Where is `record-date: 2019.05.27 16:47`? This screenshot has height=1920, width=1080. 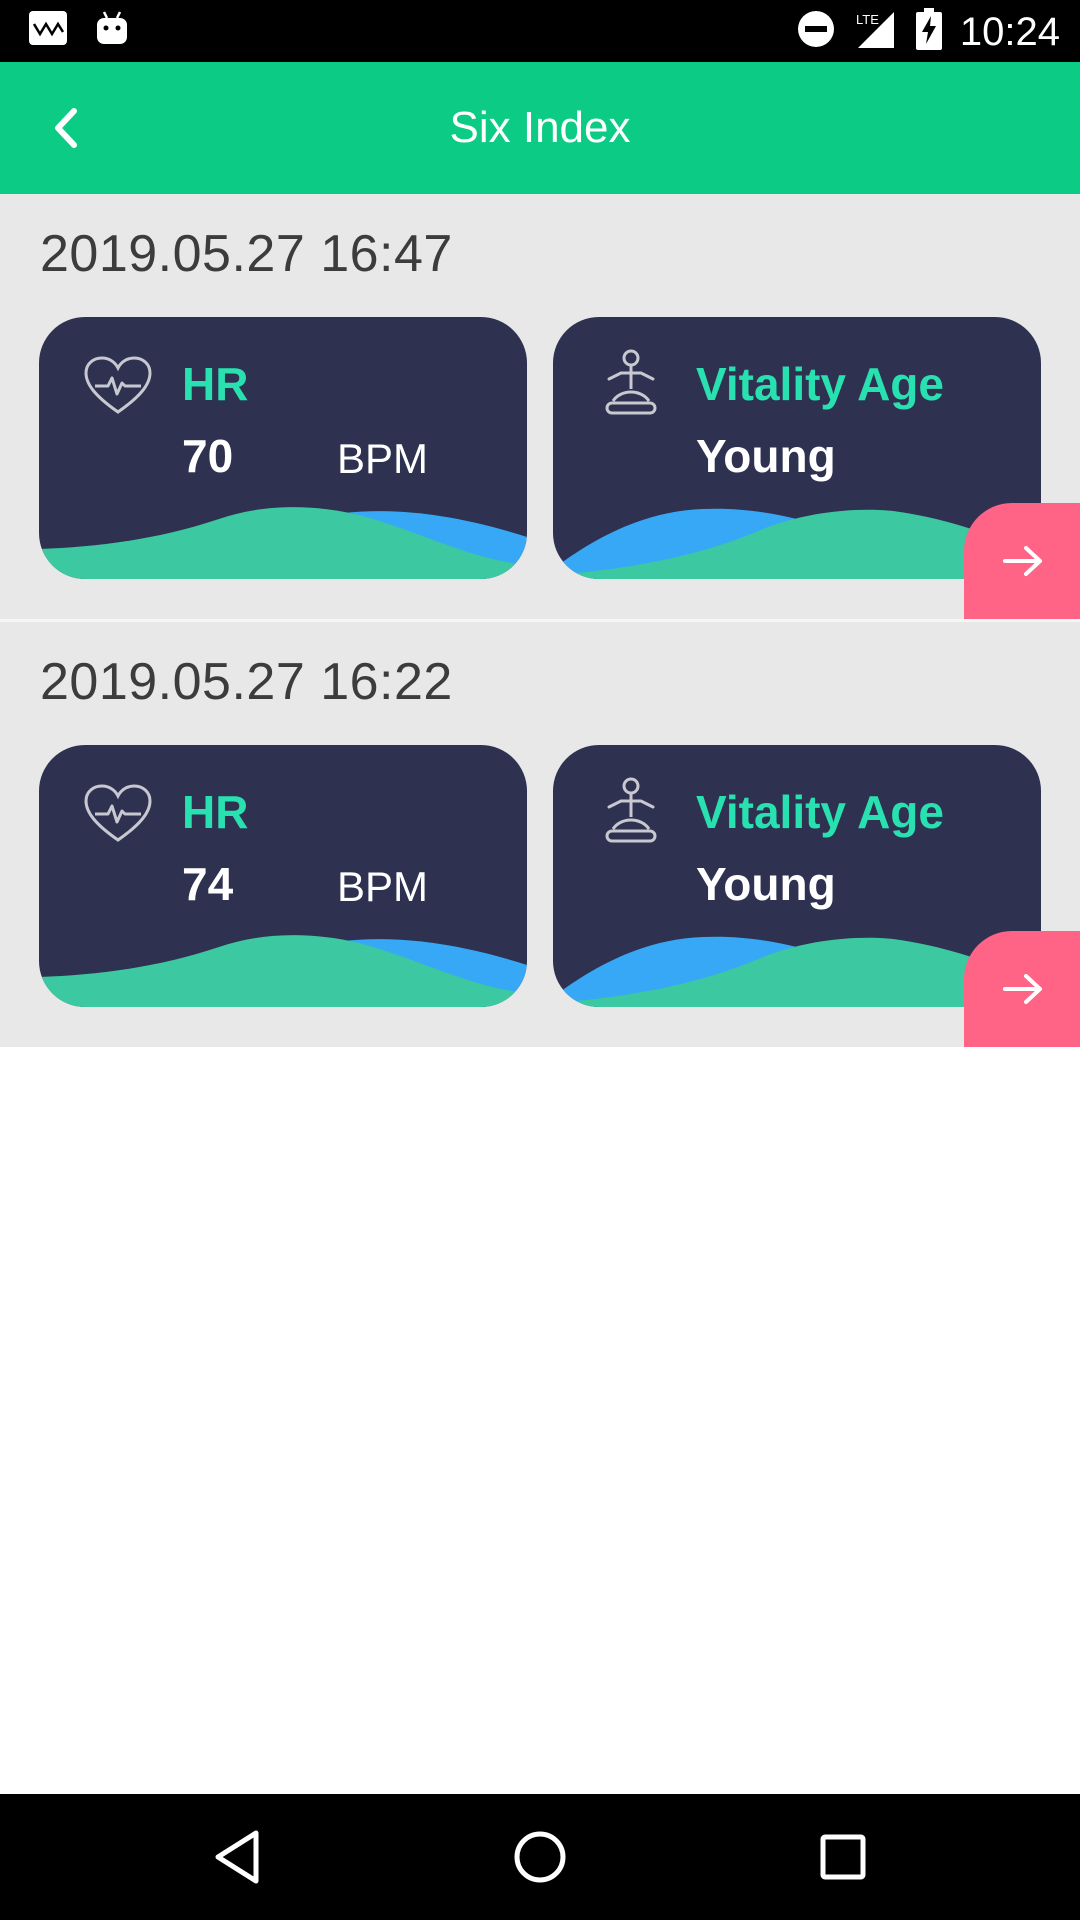 record-date: 2019.05.27 16:47 is located at coordinates (246, 254).